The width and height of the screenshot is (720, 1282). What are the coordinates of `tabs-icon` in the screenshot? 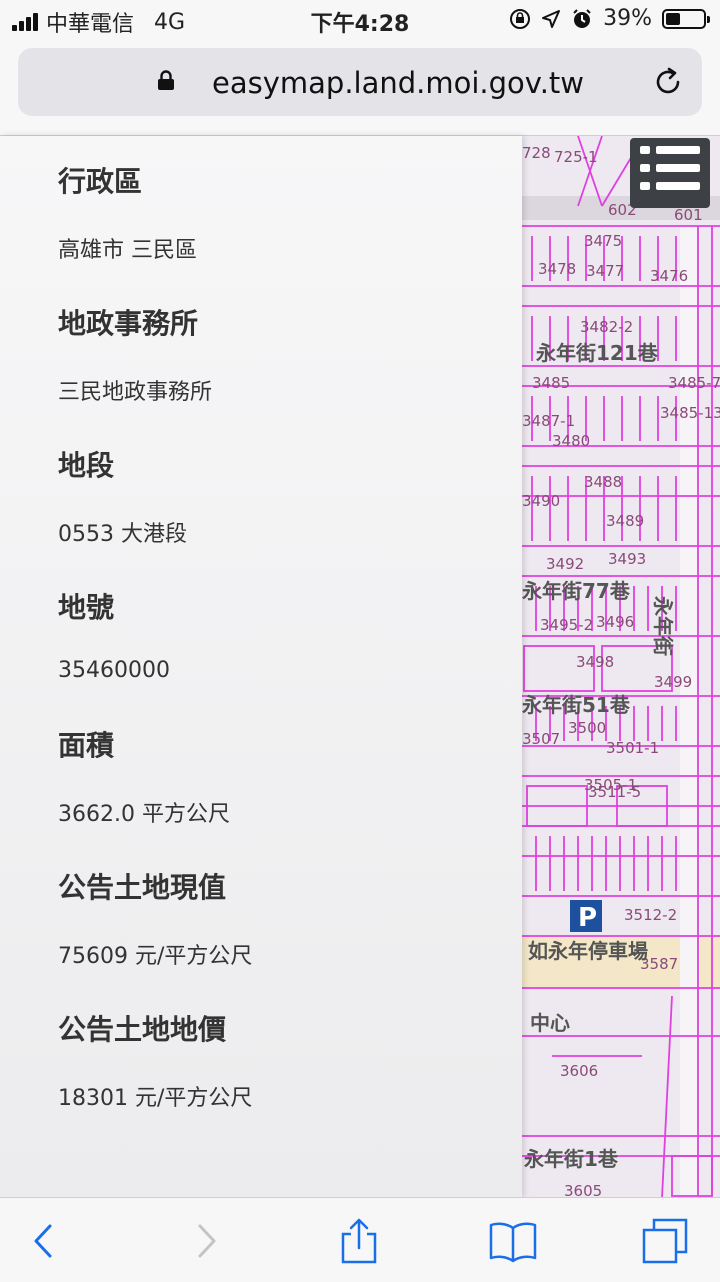 It's located at (665, 1241).